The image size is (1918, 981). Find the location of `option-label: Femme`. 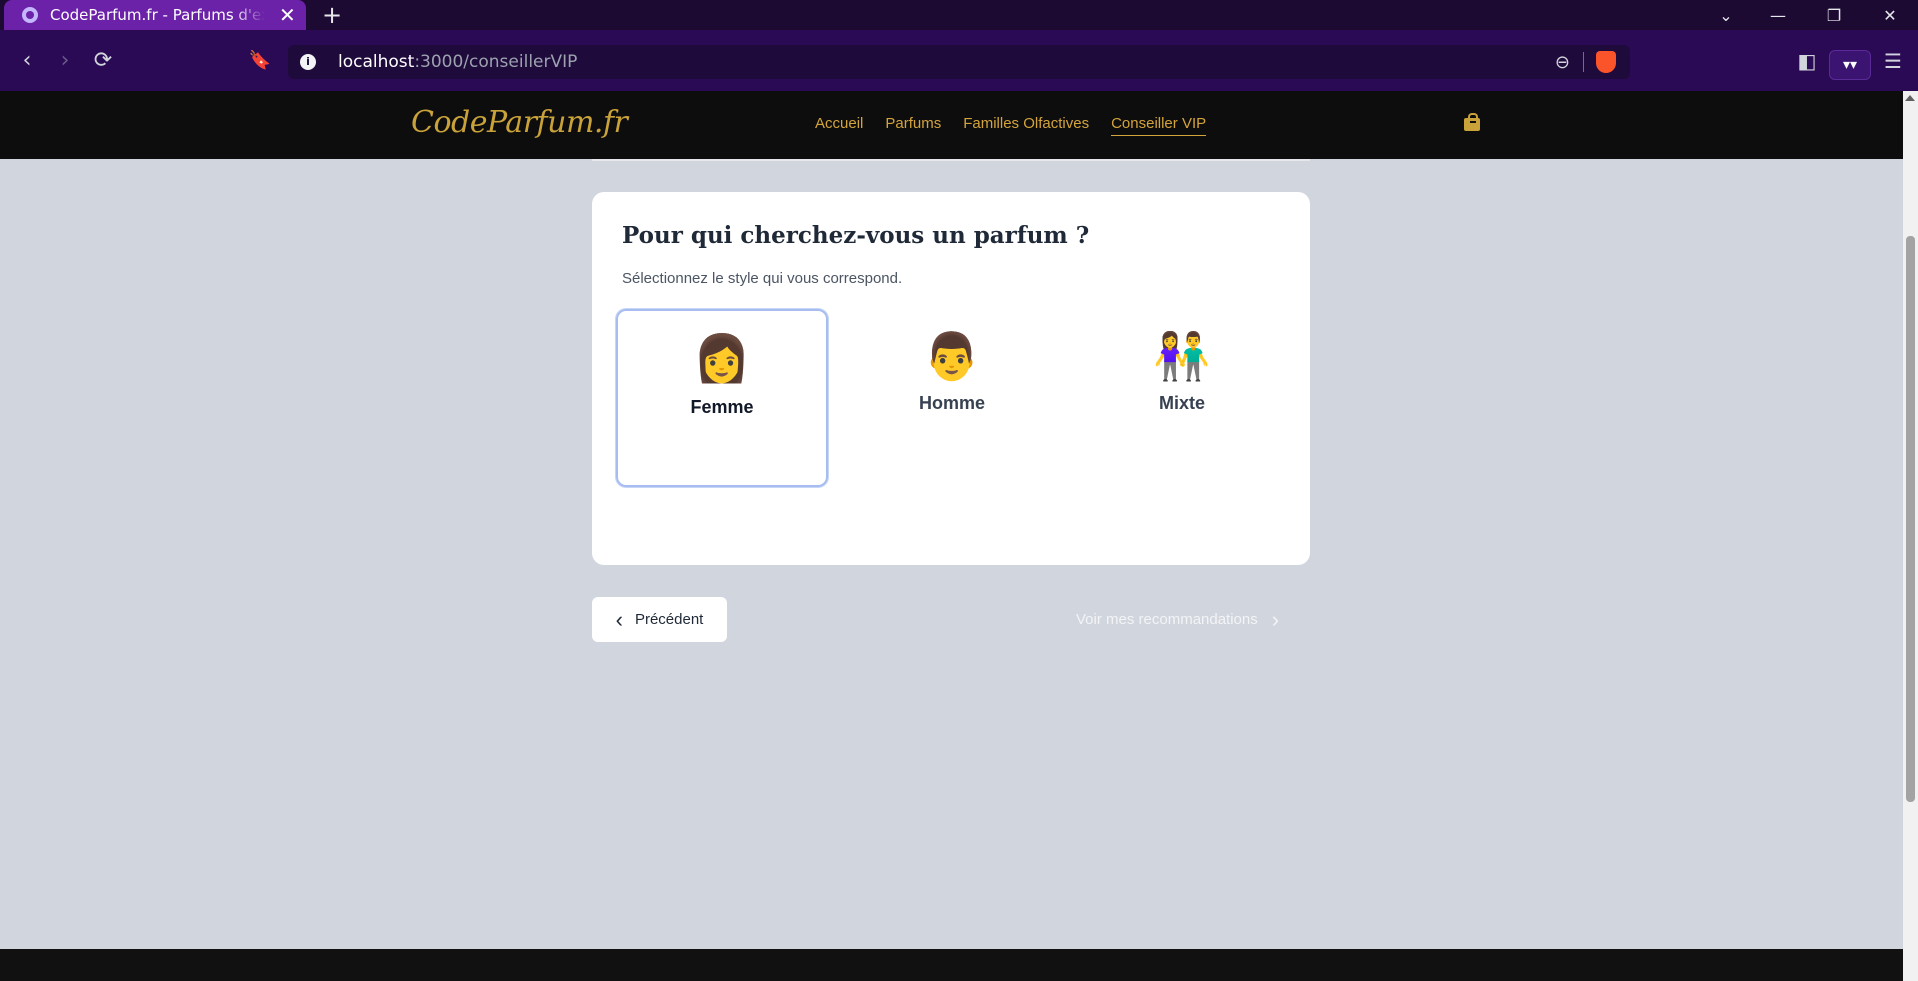

option-label: Femme is located at coordinates (722, 407).